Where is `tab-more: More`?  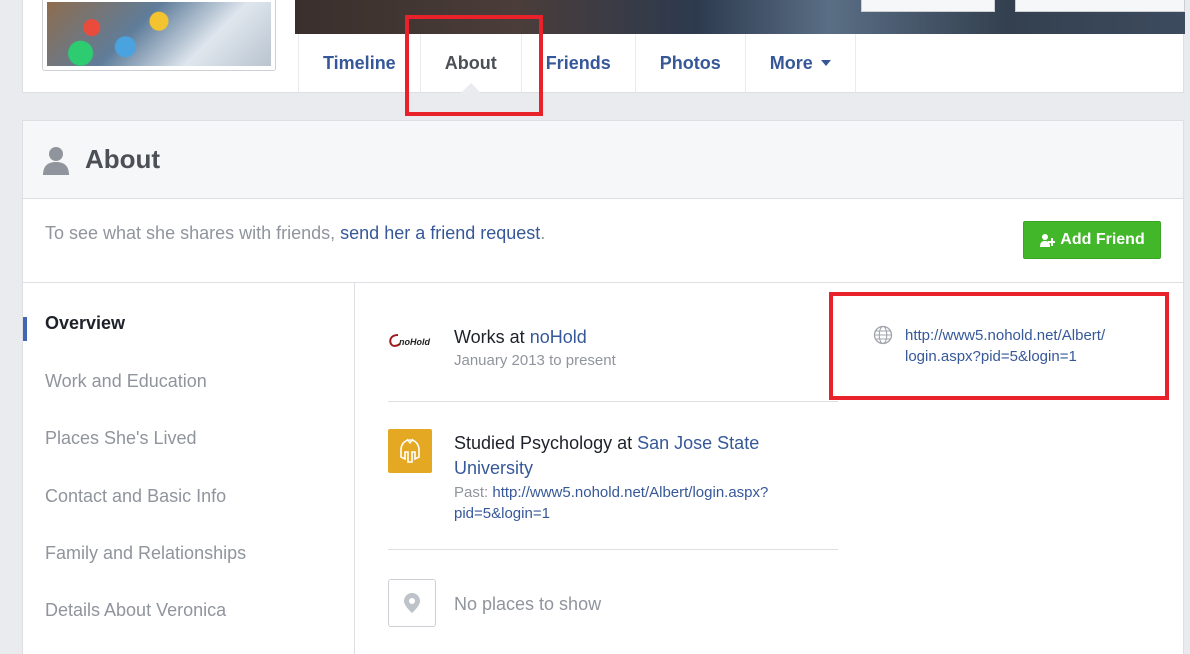
tab-more: More is located at coordinates (800, 63).